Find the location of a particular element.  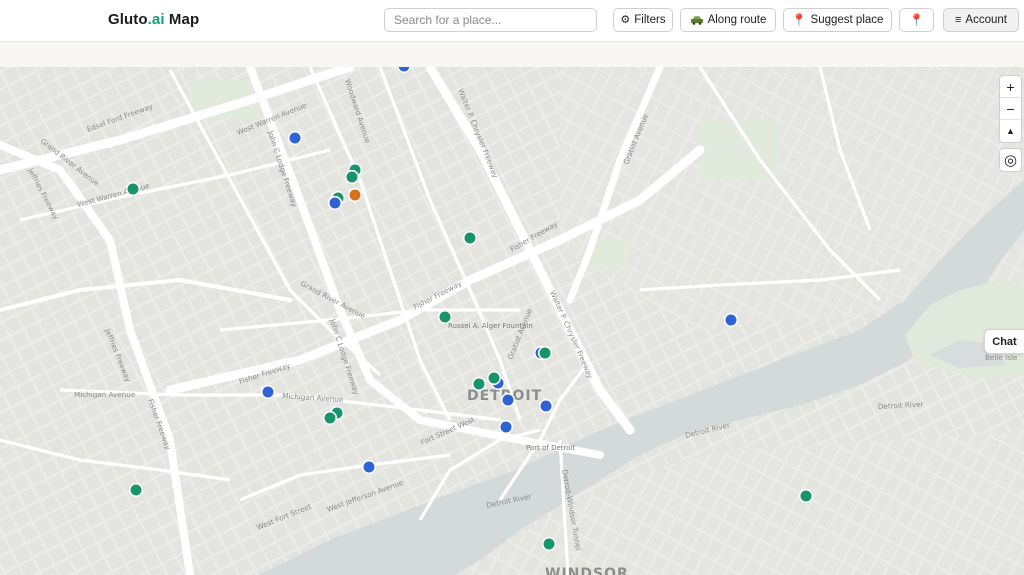

zoom-controls: + − ▲ is located at coordinates (1010, 109).